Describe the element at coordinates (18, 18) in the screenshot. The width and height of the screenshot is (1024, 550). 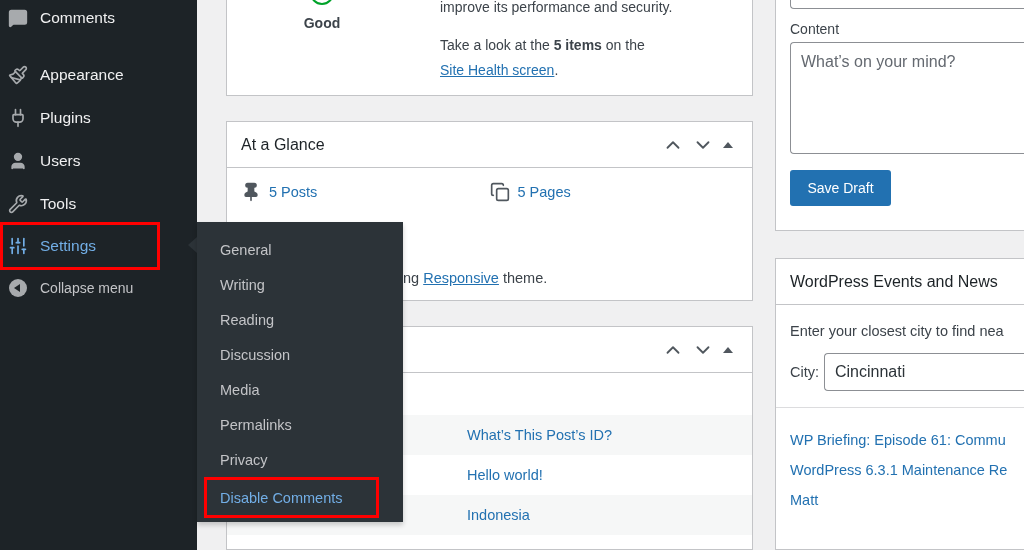
I see `speech-bubble-icon` at that location.